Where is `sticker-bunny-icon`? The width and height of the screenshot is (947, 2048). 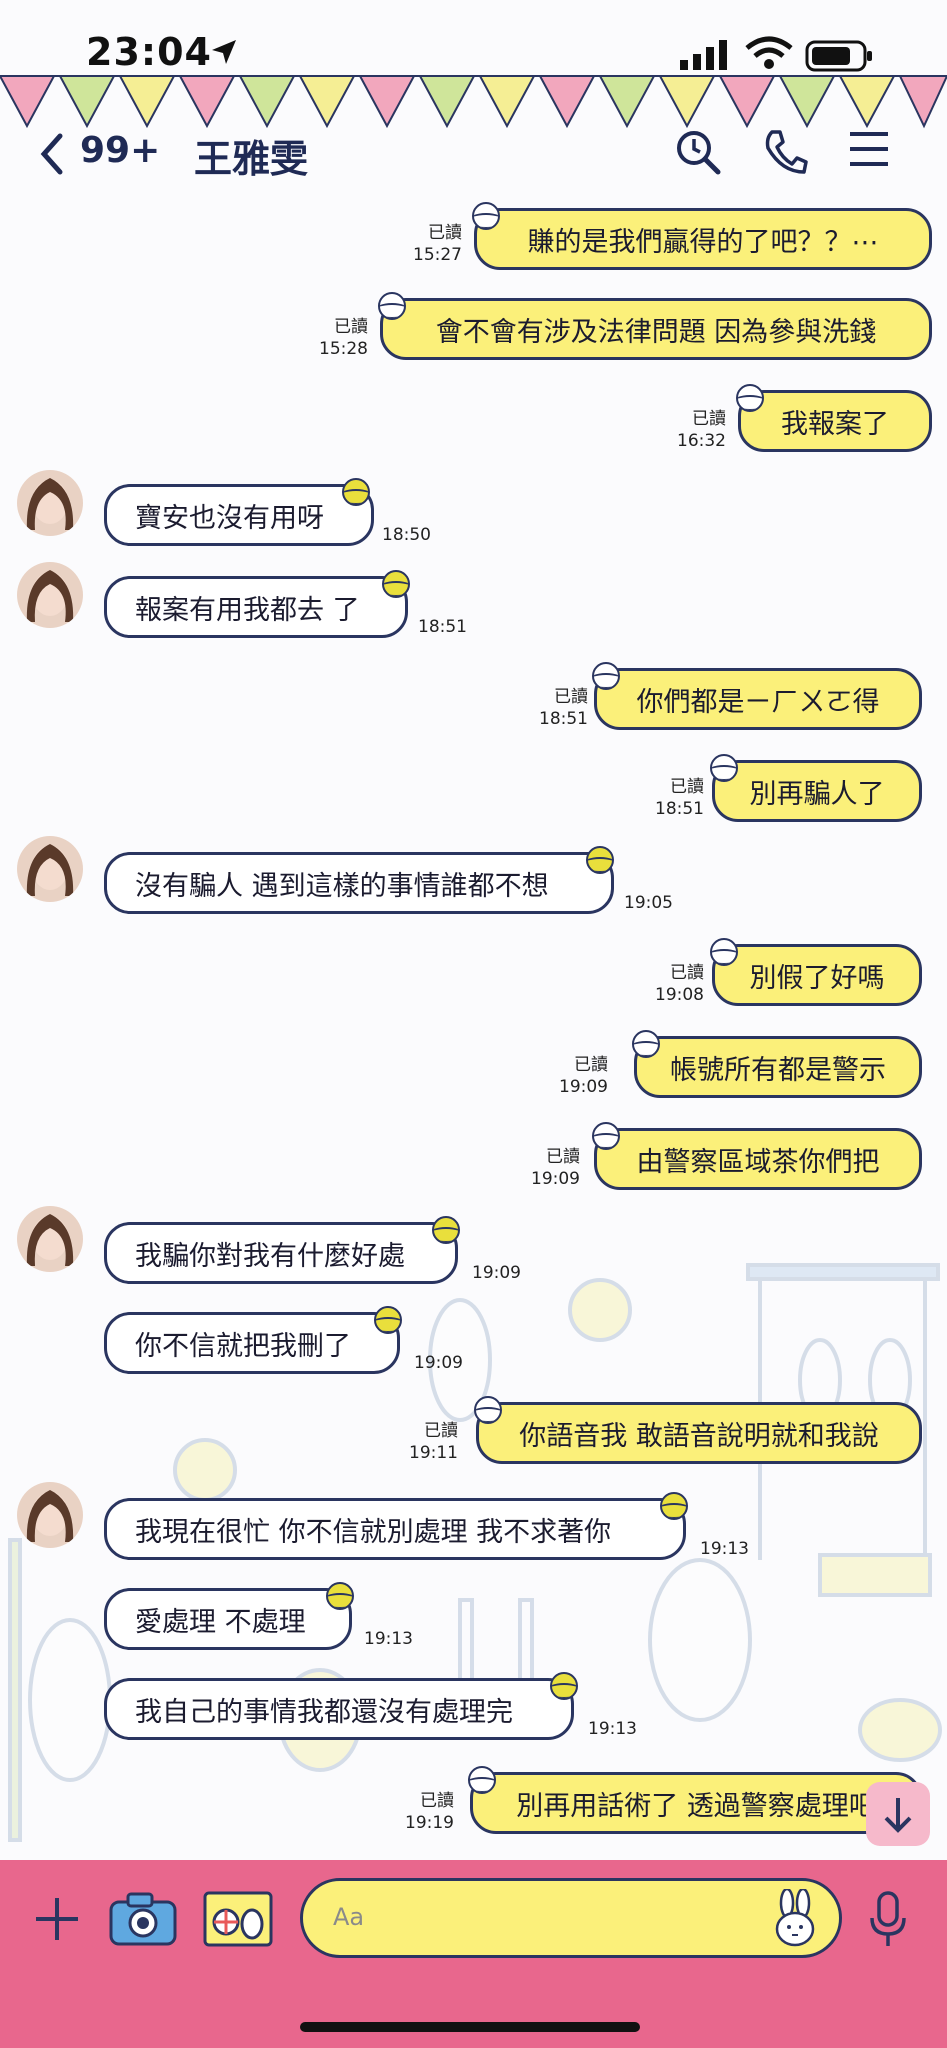
sticker-bunny-icon is located at coordinates (795, 1919).